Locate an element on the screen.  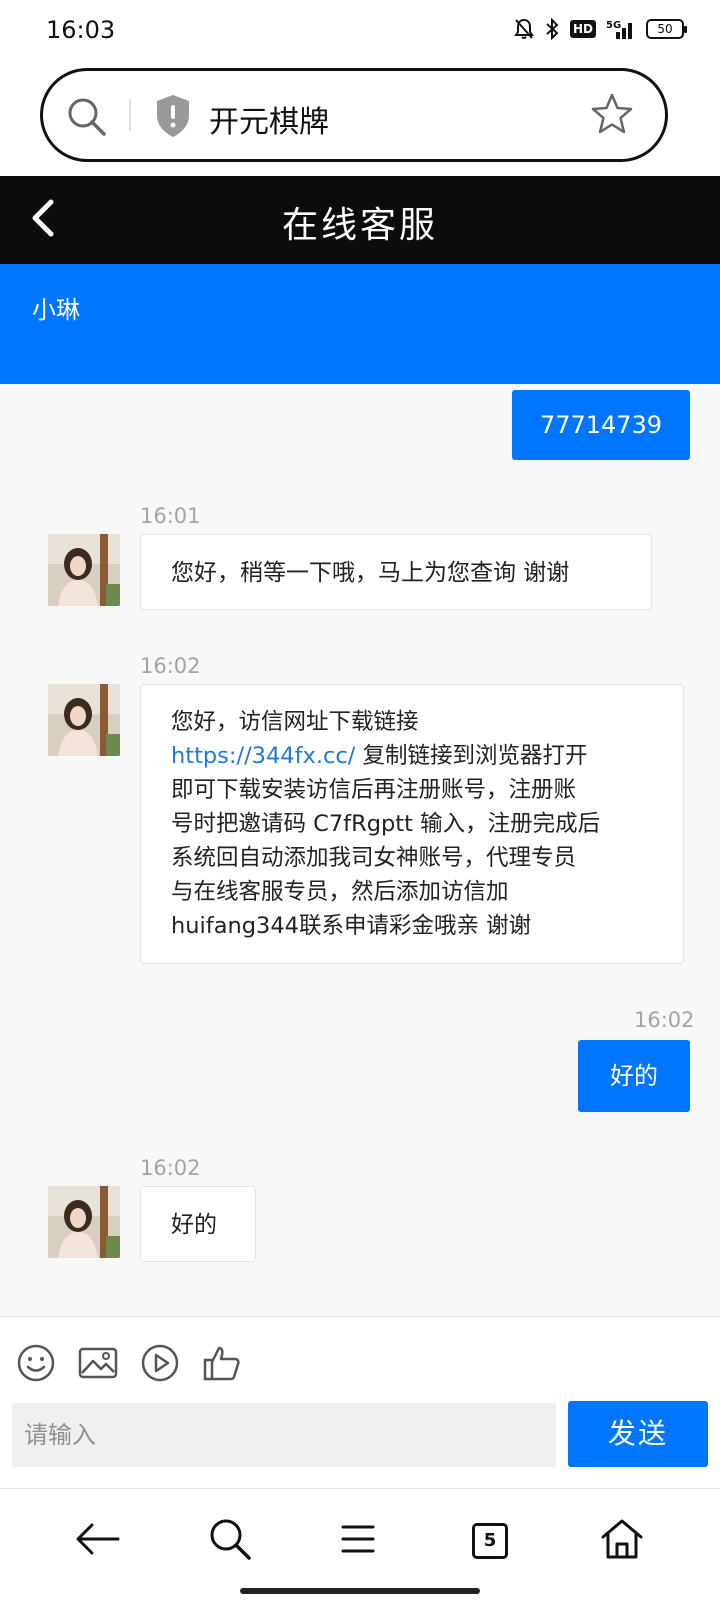
bluetooth-icon is located at coordinates (552, 29).